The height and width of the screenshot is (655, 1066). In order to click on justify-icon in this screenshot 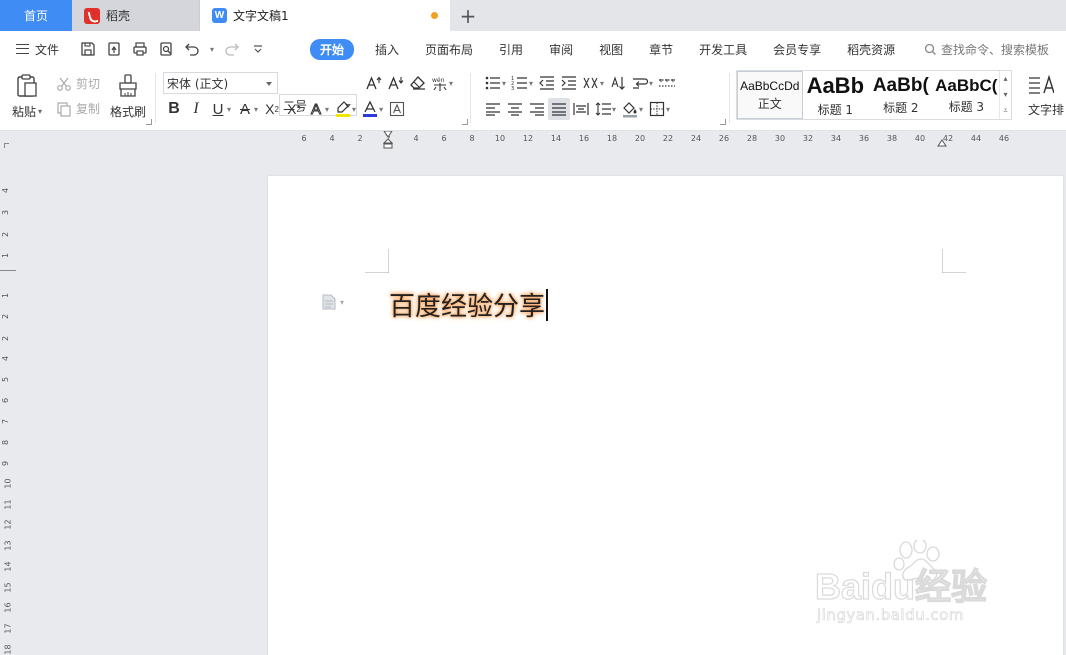, I will do `click(559, 109)`.